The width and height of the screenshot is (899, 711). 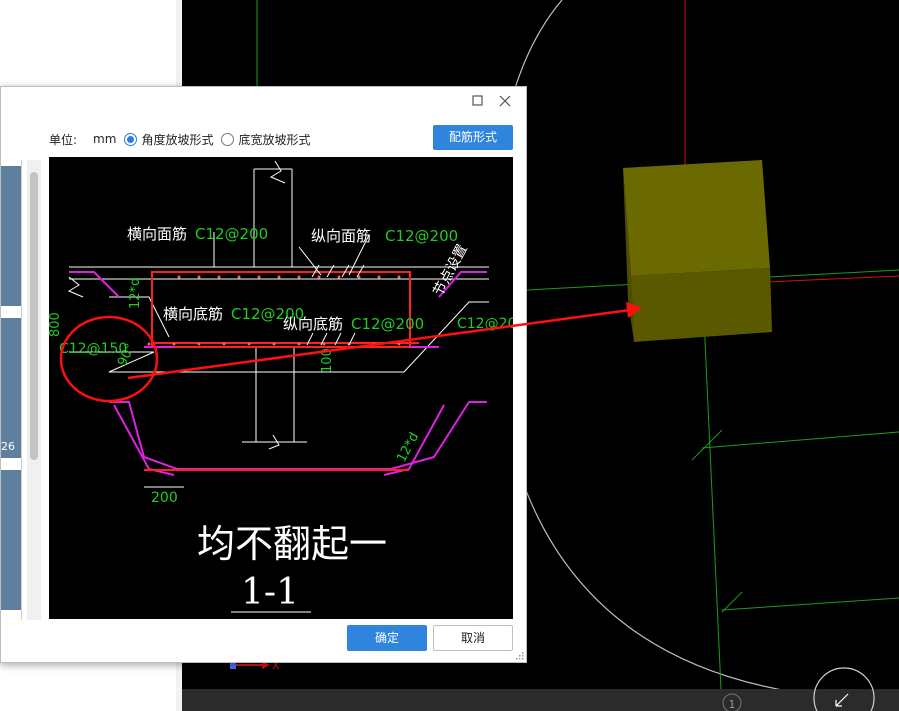 I want to click on dim-width: 200, so click(x=164, y=498).